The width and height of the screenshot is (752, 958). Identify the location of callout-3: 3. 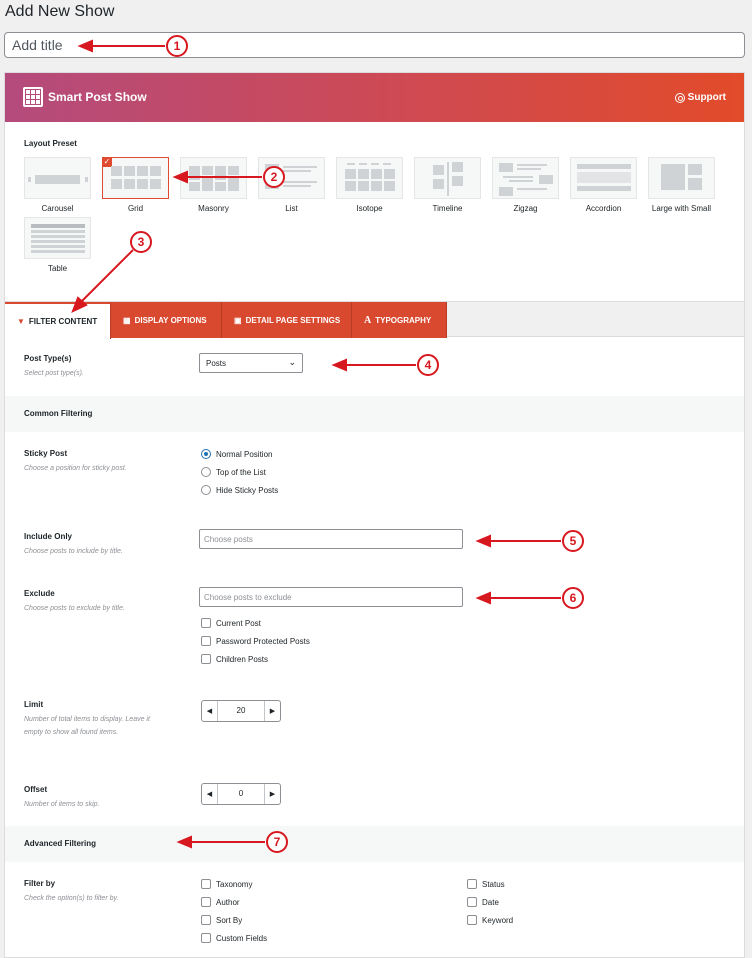
(141, 242).